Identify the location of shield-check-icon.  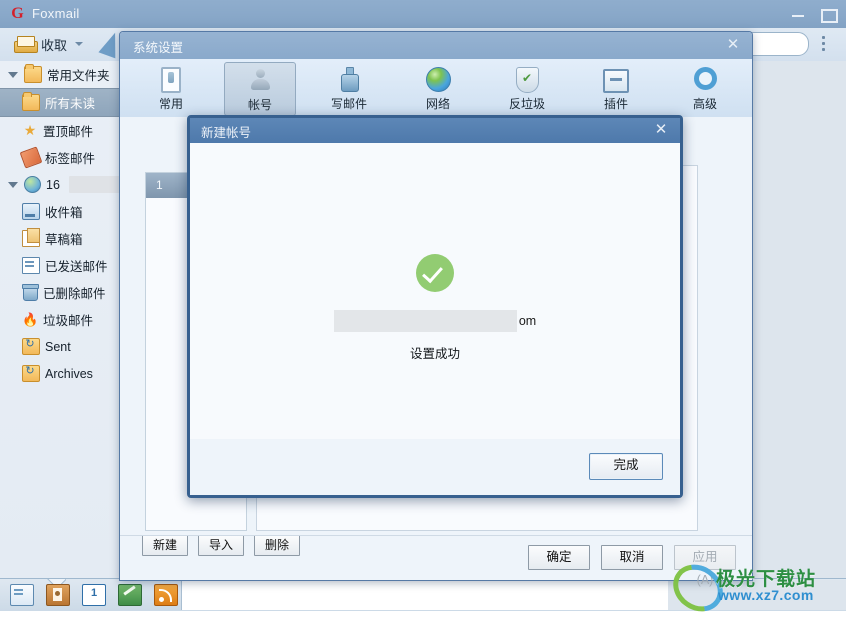
(527, 80).